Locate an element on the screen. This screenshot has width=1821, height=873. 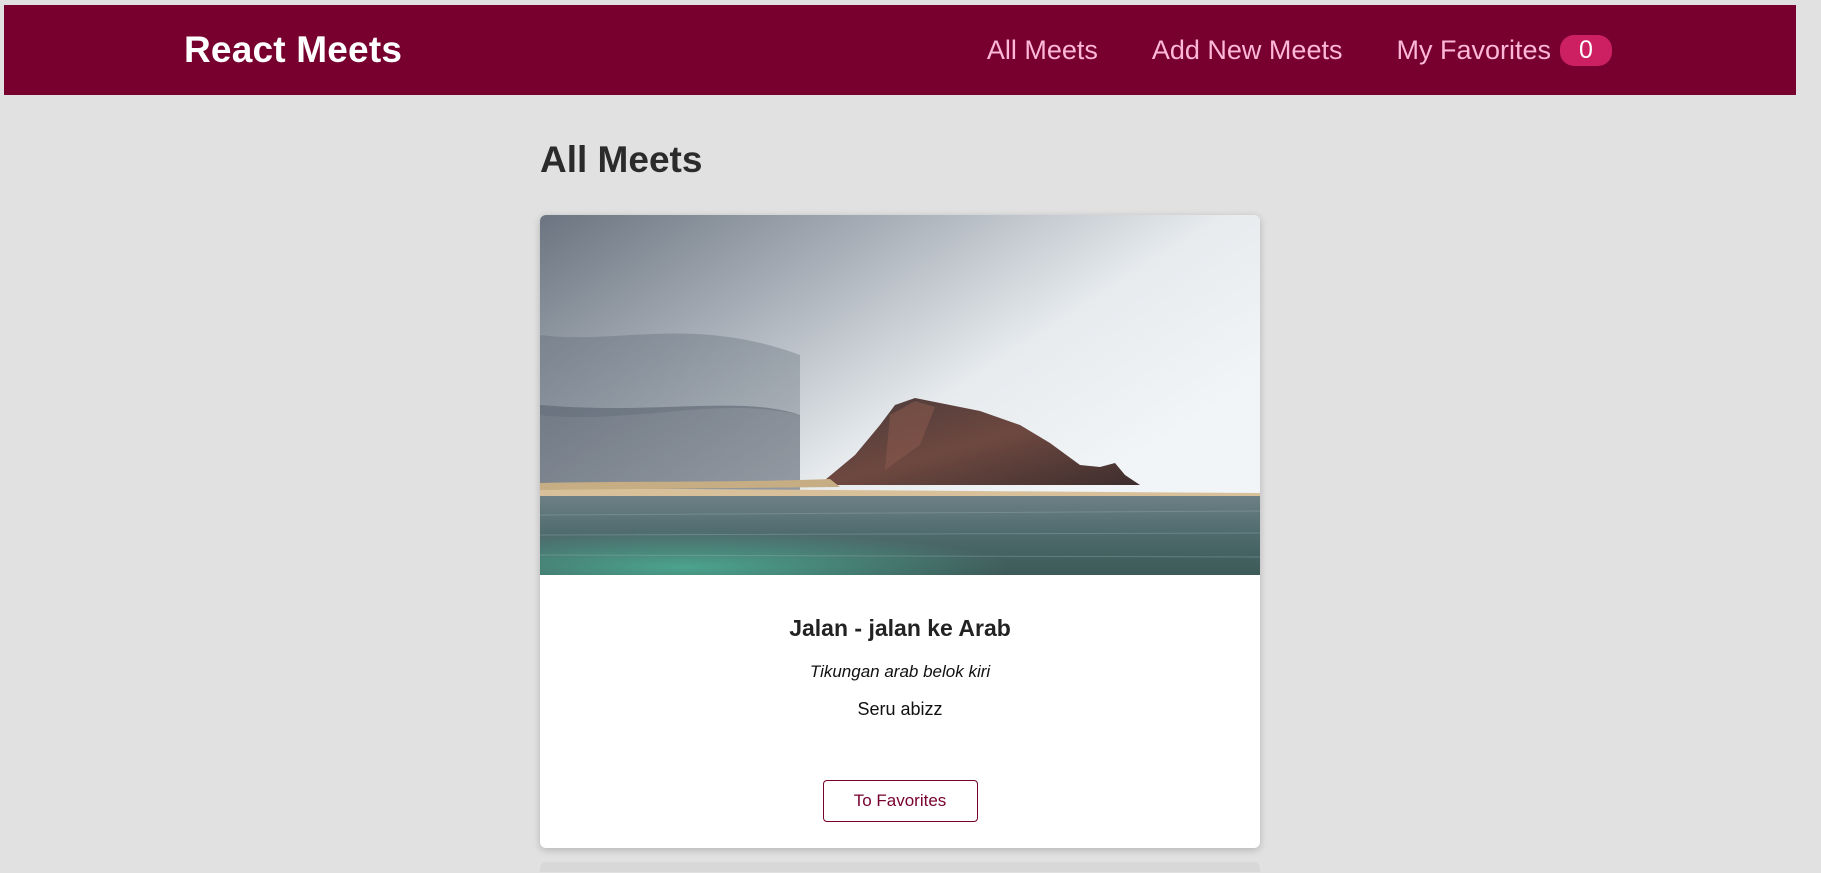
meet-description: Seru abizz is located at coordinates (900, 709).